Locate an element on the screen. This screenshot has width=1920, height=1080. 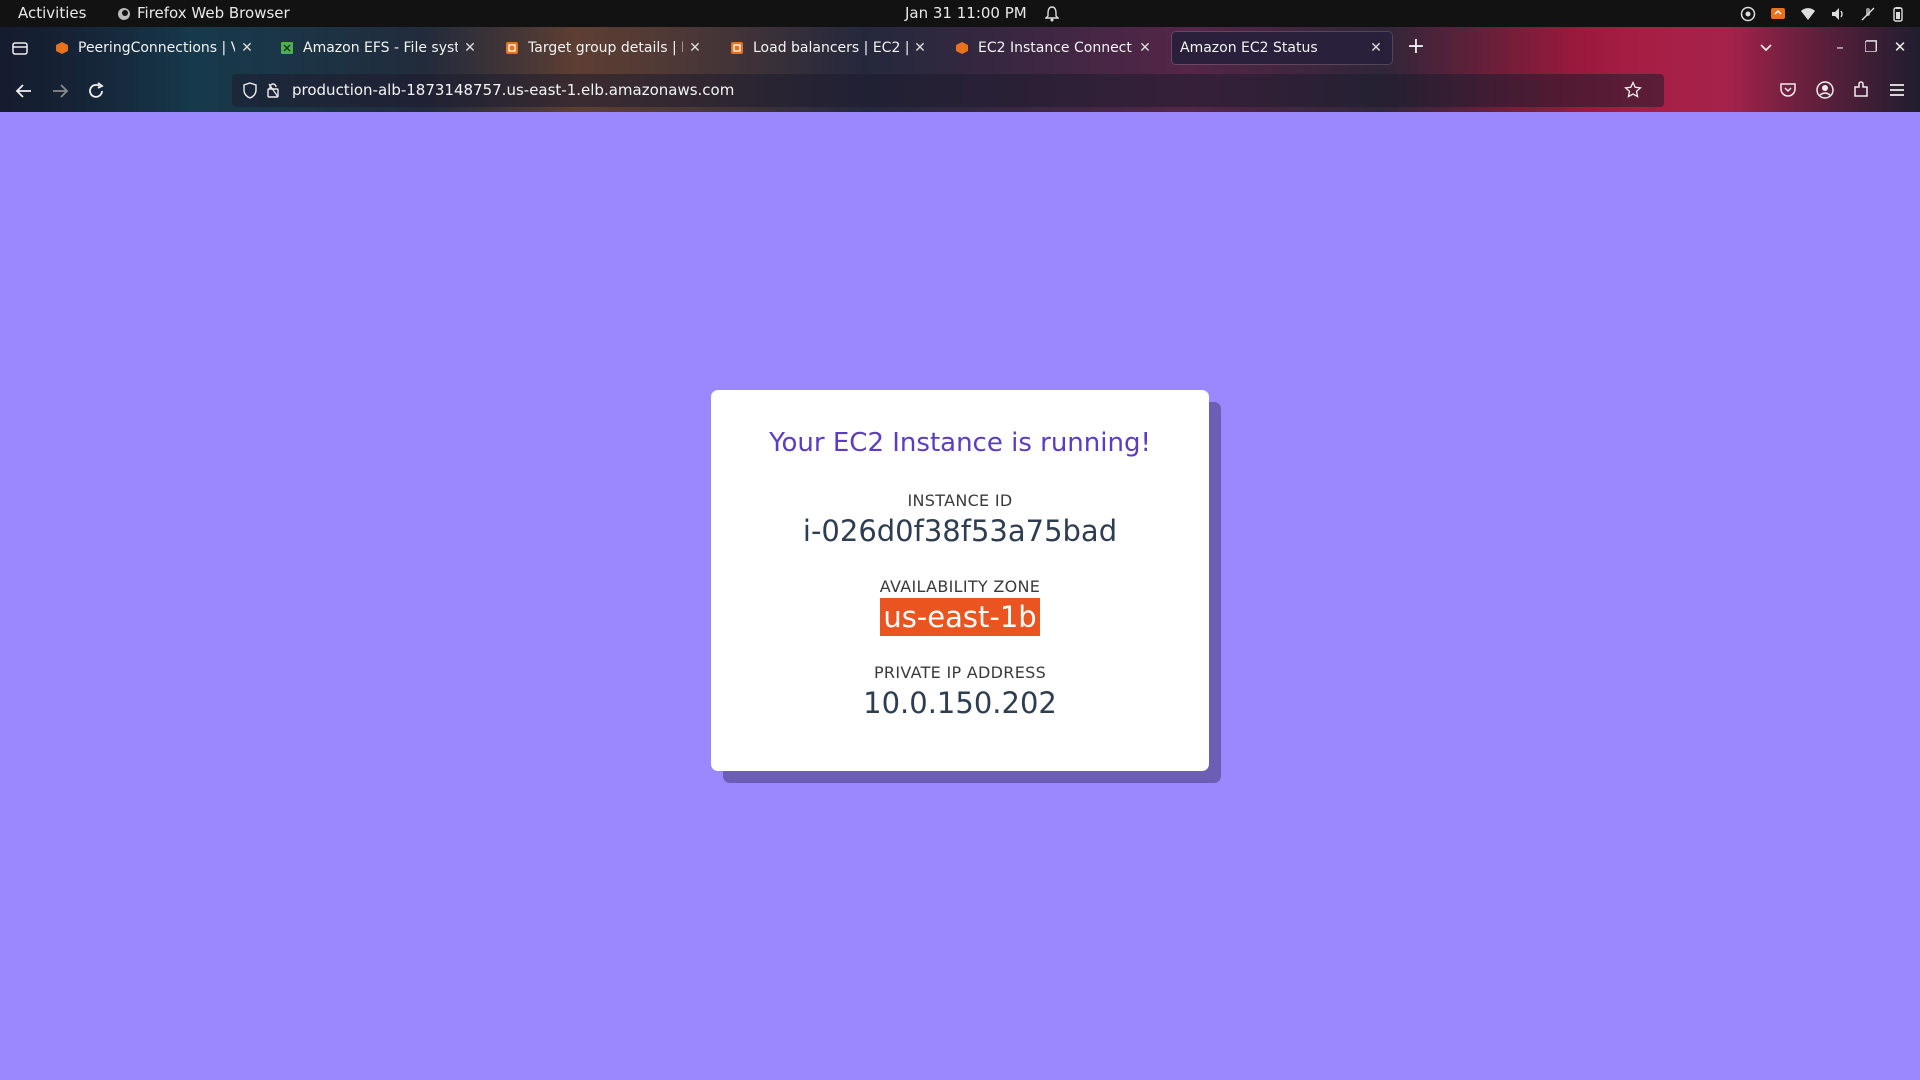
availability-zone-wrapper: us-east-1b is located at coordinates (960, 617).